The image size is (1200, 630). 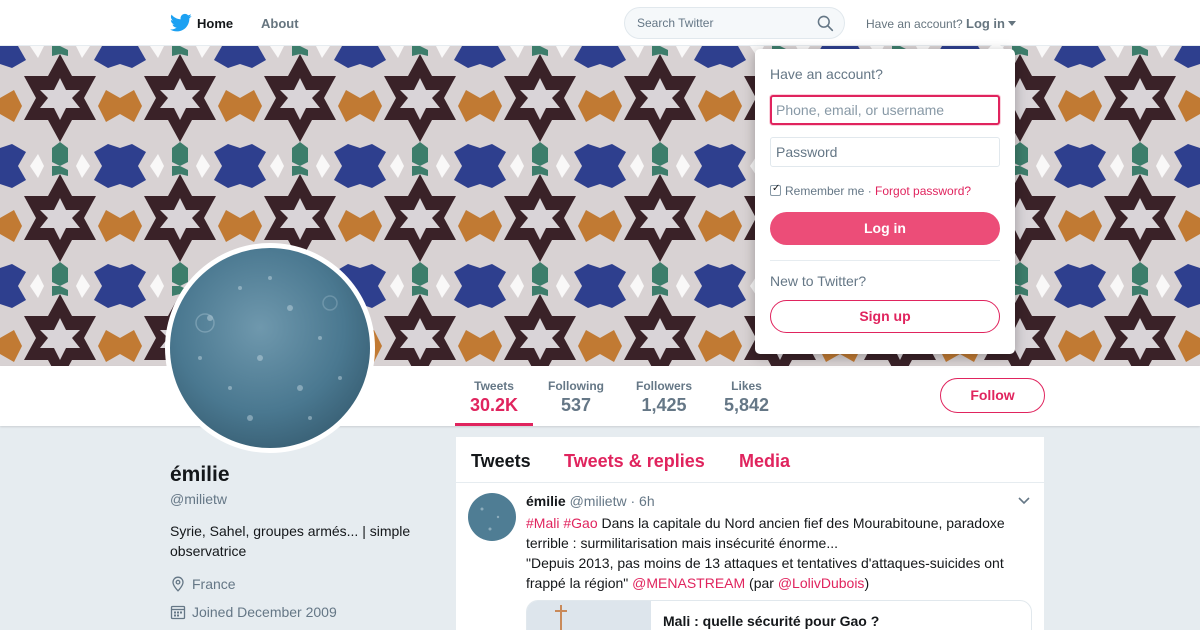 What do you see at coordinates (664, 386) in the screenshot?
I see `stat-followers-label: Followers` at bounding box center [664, 386].